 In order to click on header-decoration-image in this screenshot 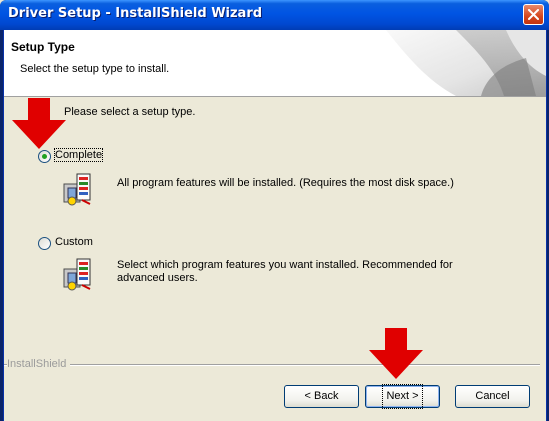, I will do `click(466, 63)`.